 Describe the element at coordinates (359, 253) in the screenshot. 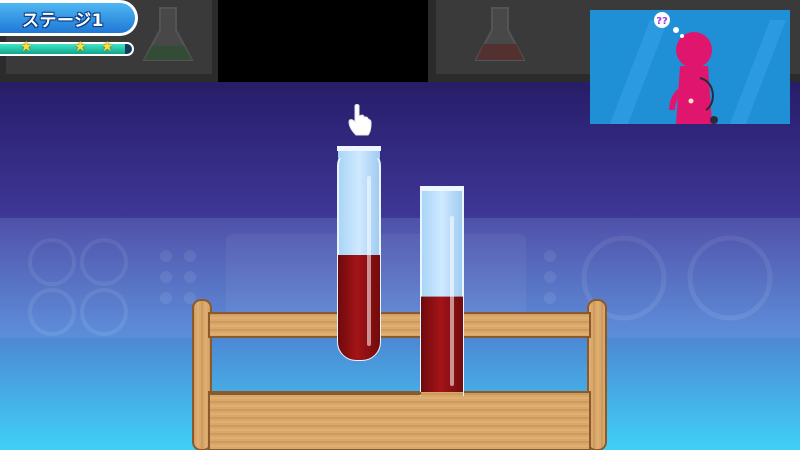

I see `test-tube-left` at that location.